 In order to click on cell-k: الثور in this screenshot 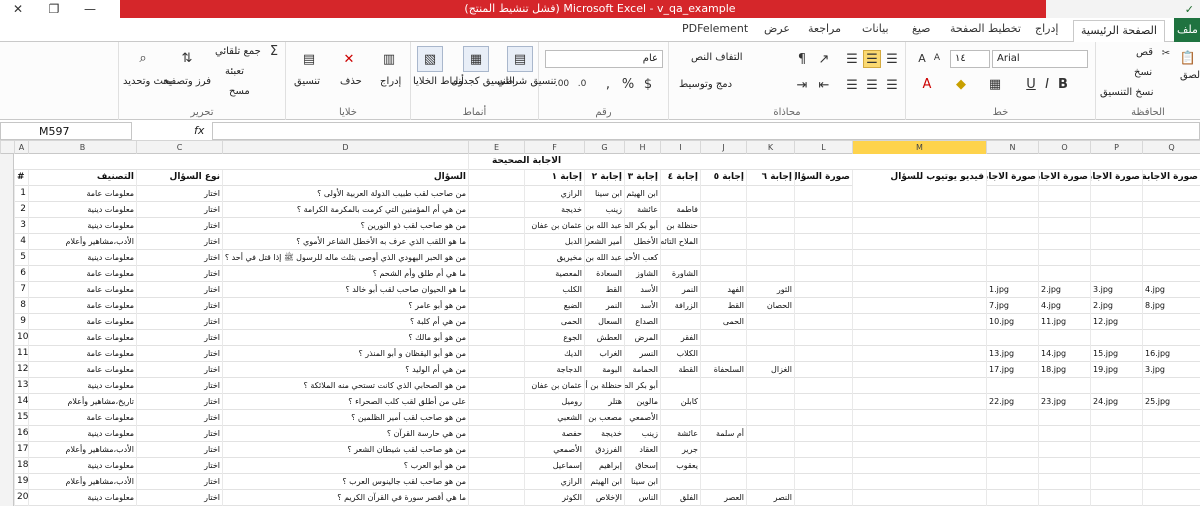, I will do `click(770, 290)`.